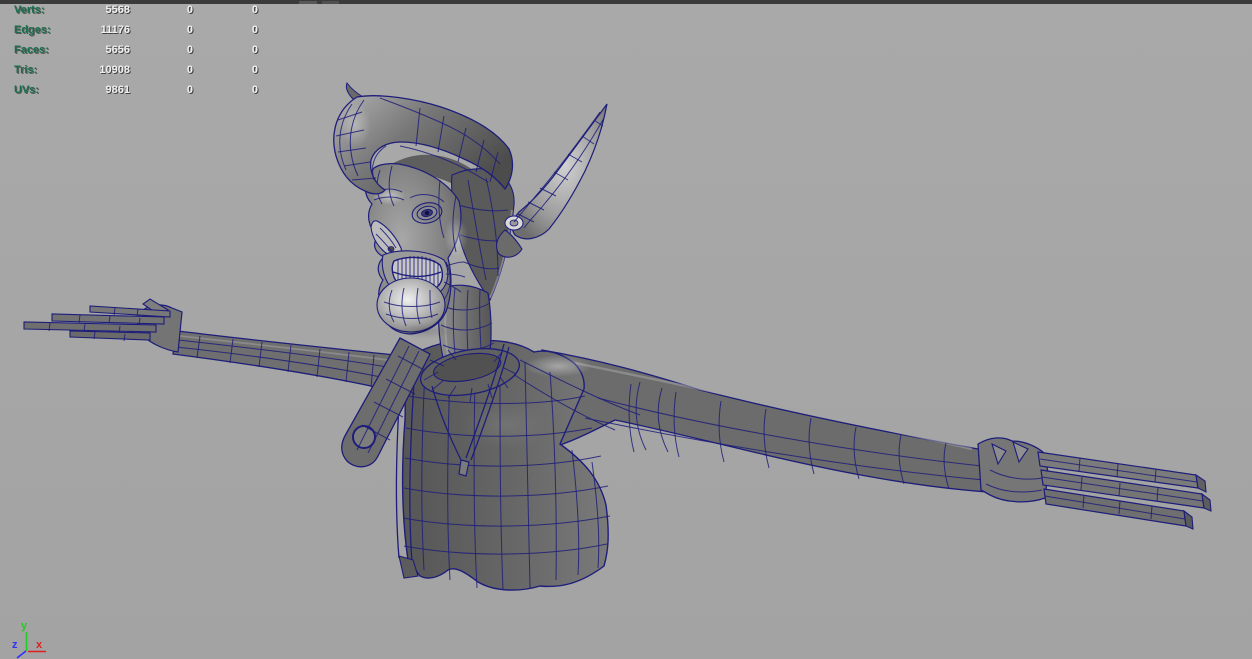 The height and width of the screenshot is (659, 1252). Describe the element at coordinates (27, 90) in the screenshot. I see `hud-label: UVs:` at that location.